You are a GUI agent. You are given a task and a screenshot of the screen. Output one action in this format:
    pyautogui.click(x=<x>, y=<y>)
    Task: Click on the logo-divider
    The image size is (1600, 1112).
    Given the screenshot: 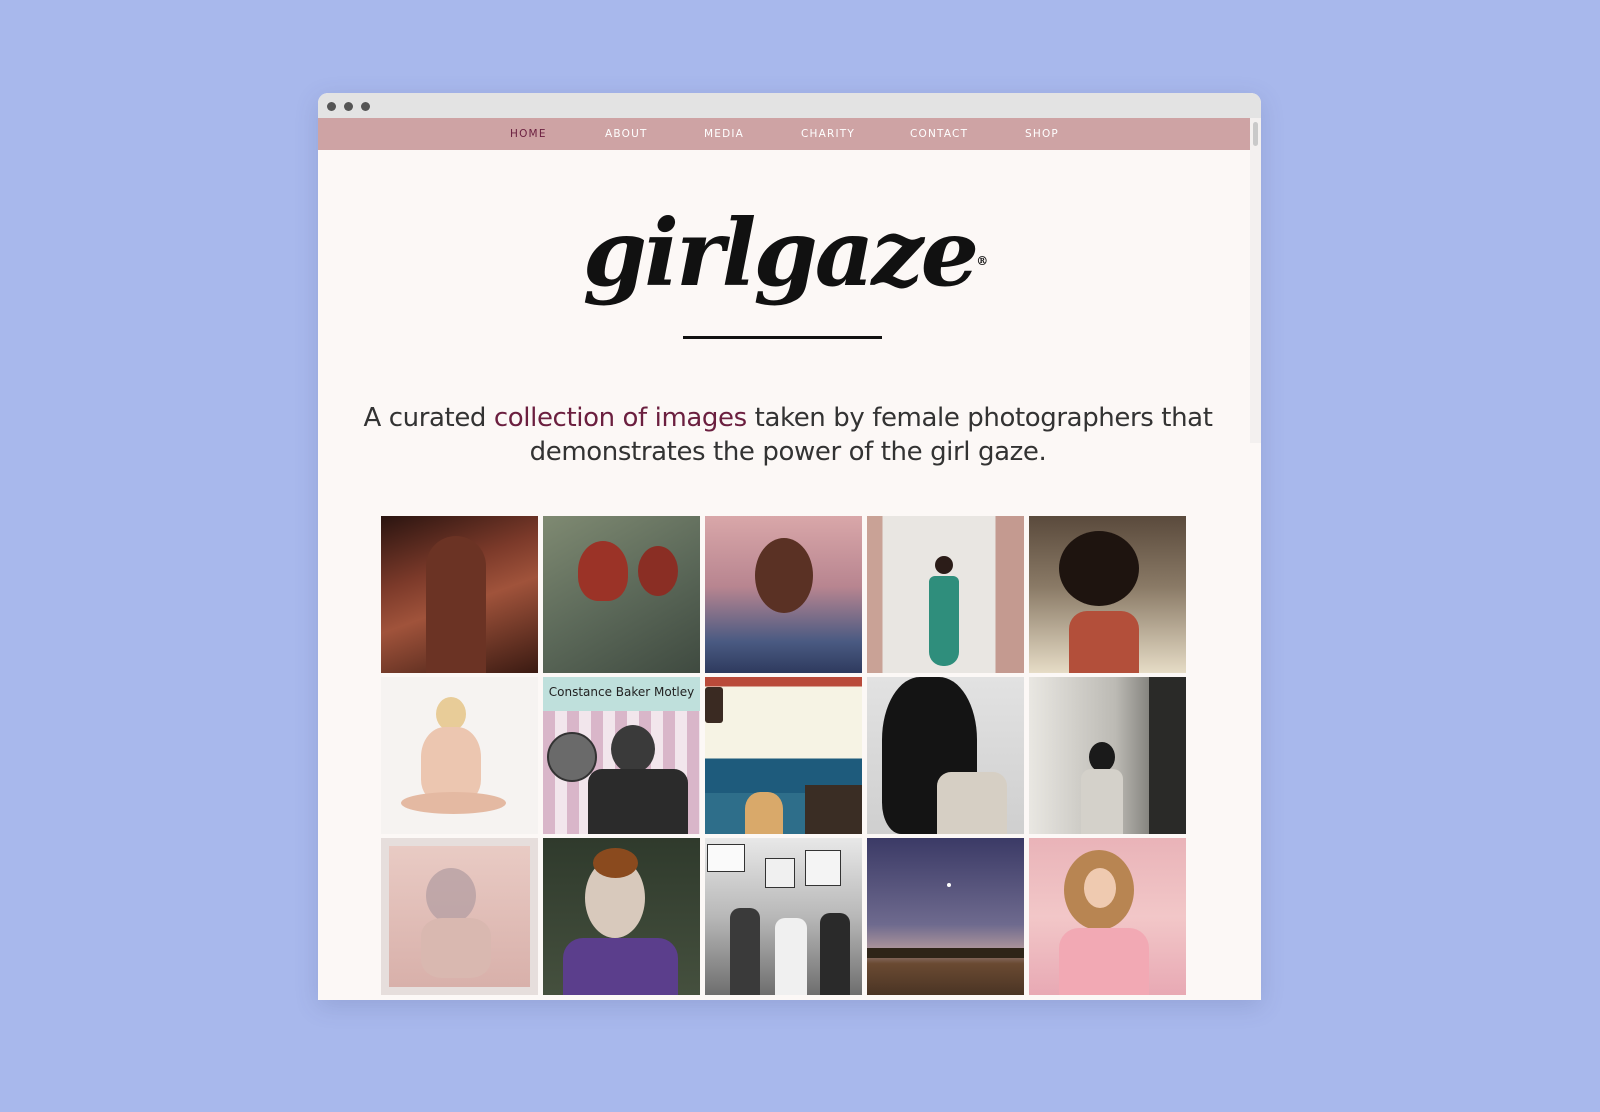 What is the action you would take?
    pyautogui.click(x=782, y=337)
    